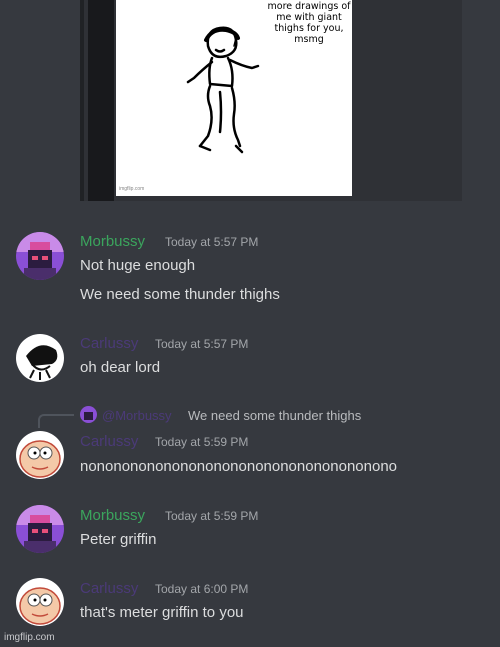  I want to click on embed-dark-strip, so click(101, 100).